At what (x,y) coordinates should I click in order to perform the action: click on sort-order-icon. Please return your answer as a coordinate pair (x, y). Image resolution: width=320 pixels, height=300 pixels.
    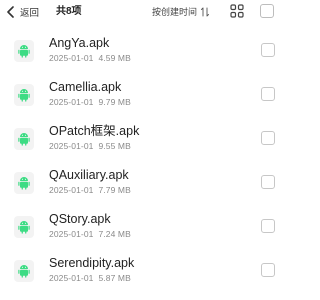
    Looking at the image, I should click on (205, 12).